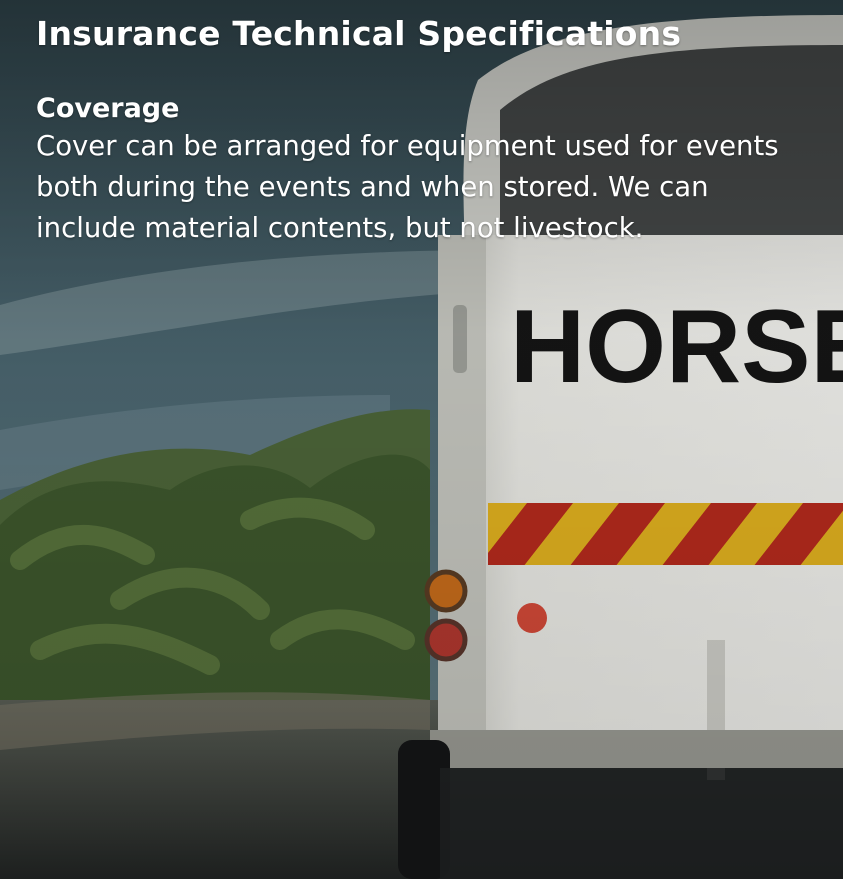 This screenshot has width=843, height=879. I want to click on trailer-hinge, so click(460, 339).